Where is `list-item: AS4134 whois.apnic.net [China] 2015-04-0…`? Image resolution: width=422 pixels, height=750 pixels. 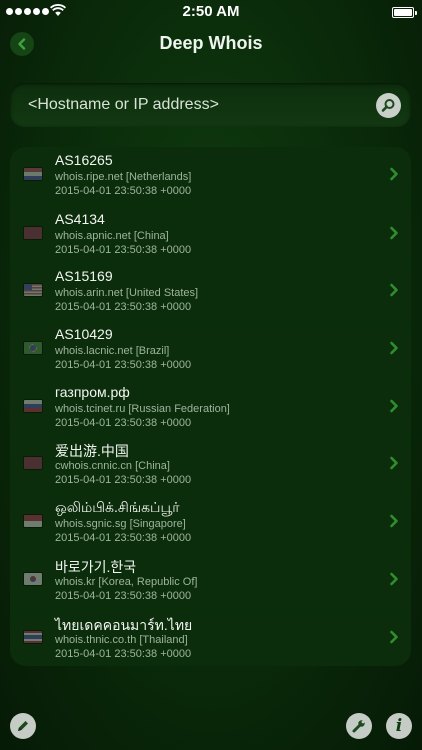
list-item: AS4134 whois.apnic.net [China] 2015-04-0… is located at coordinates (210, 233).